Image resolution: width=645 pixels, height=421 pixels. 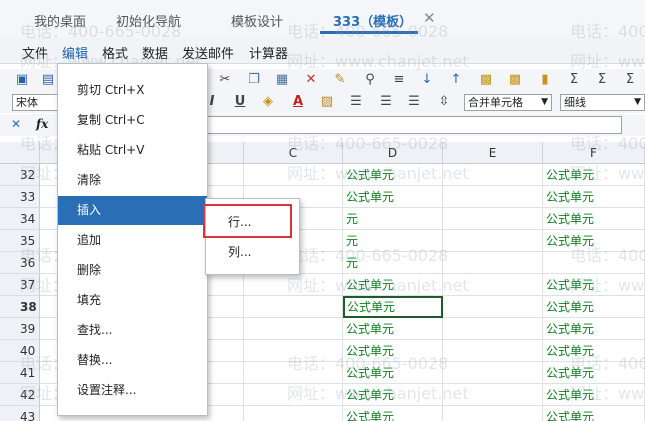 What do you see at coordinates (486, 80) in the screenshot?
I see `insert-object-icon: ▩` at bounding box center [486, 80].